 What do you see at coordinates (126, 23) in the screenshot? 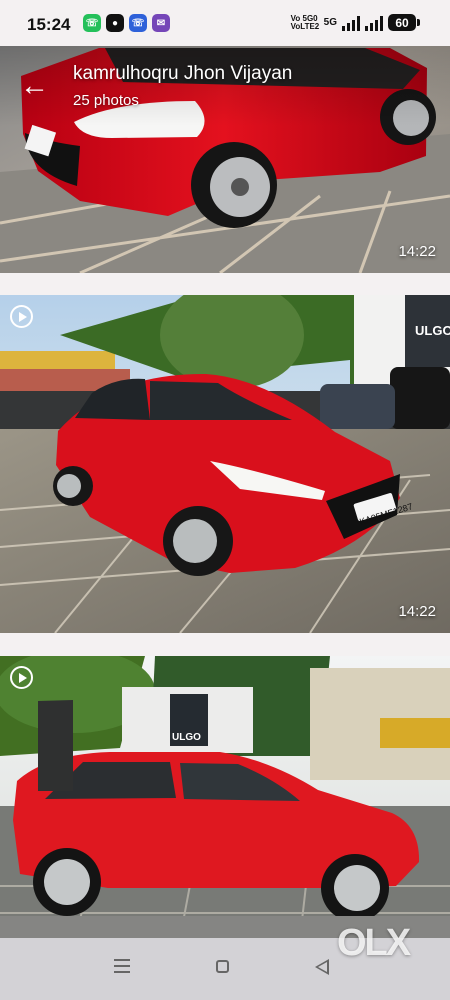
I see `notification-icons: ☏ ● ☏ ✉` at bounding box center [126, 23].